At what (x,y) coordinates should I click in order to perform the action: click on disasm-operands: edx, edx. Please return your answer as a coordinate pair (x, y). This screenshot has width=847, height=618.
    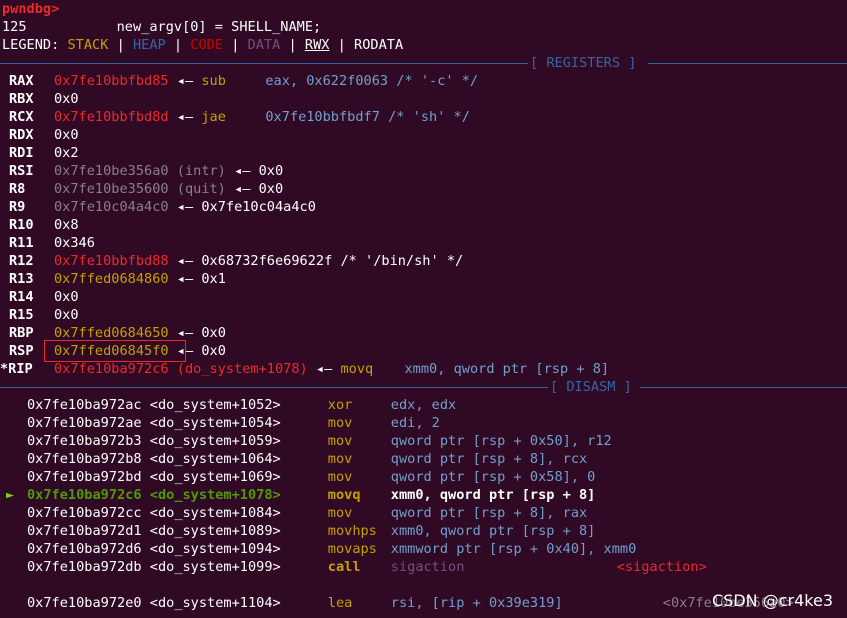
    Looking at the image, I should click on (423, 405).